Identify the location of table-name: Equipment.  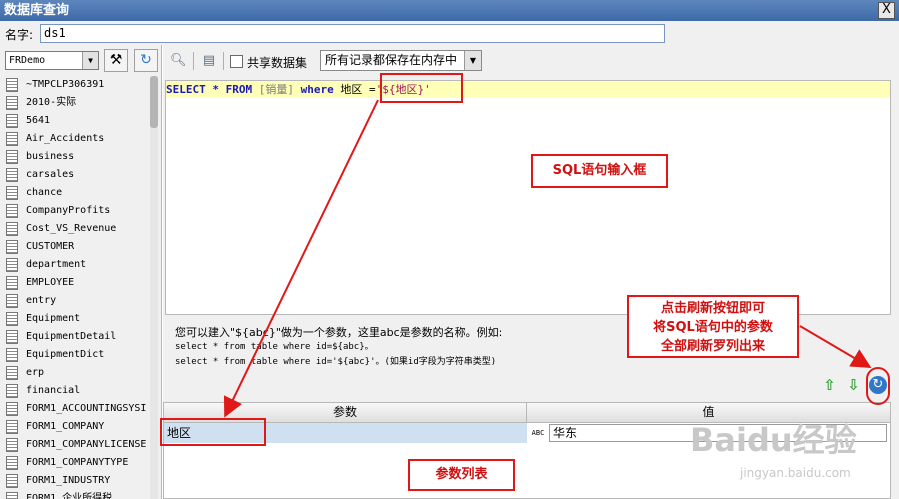
(53, 318).